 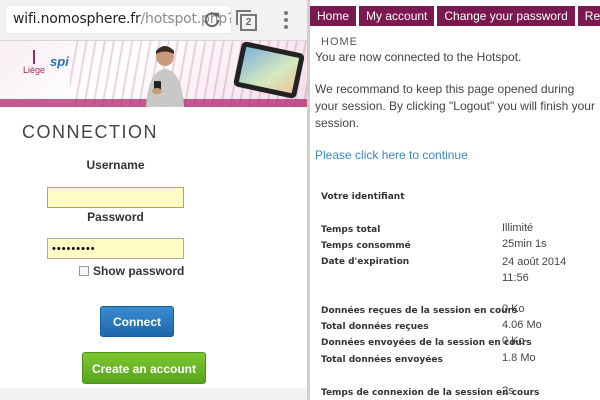 What do you see at coordinates (333, 16) in the screenshot?
I see `nav-home: Home` at bounding box center [333, 16].